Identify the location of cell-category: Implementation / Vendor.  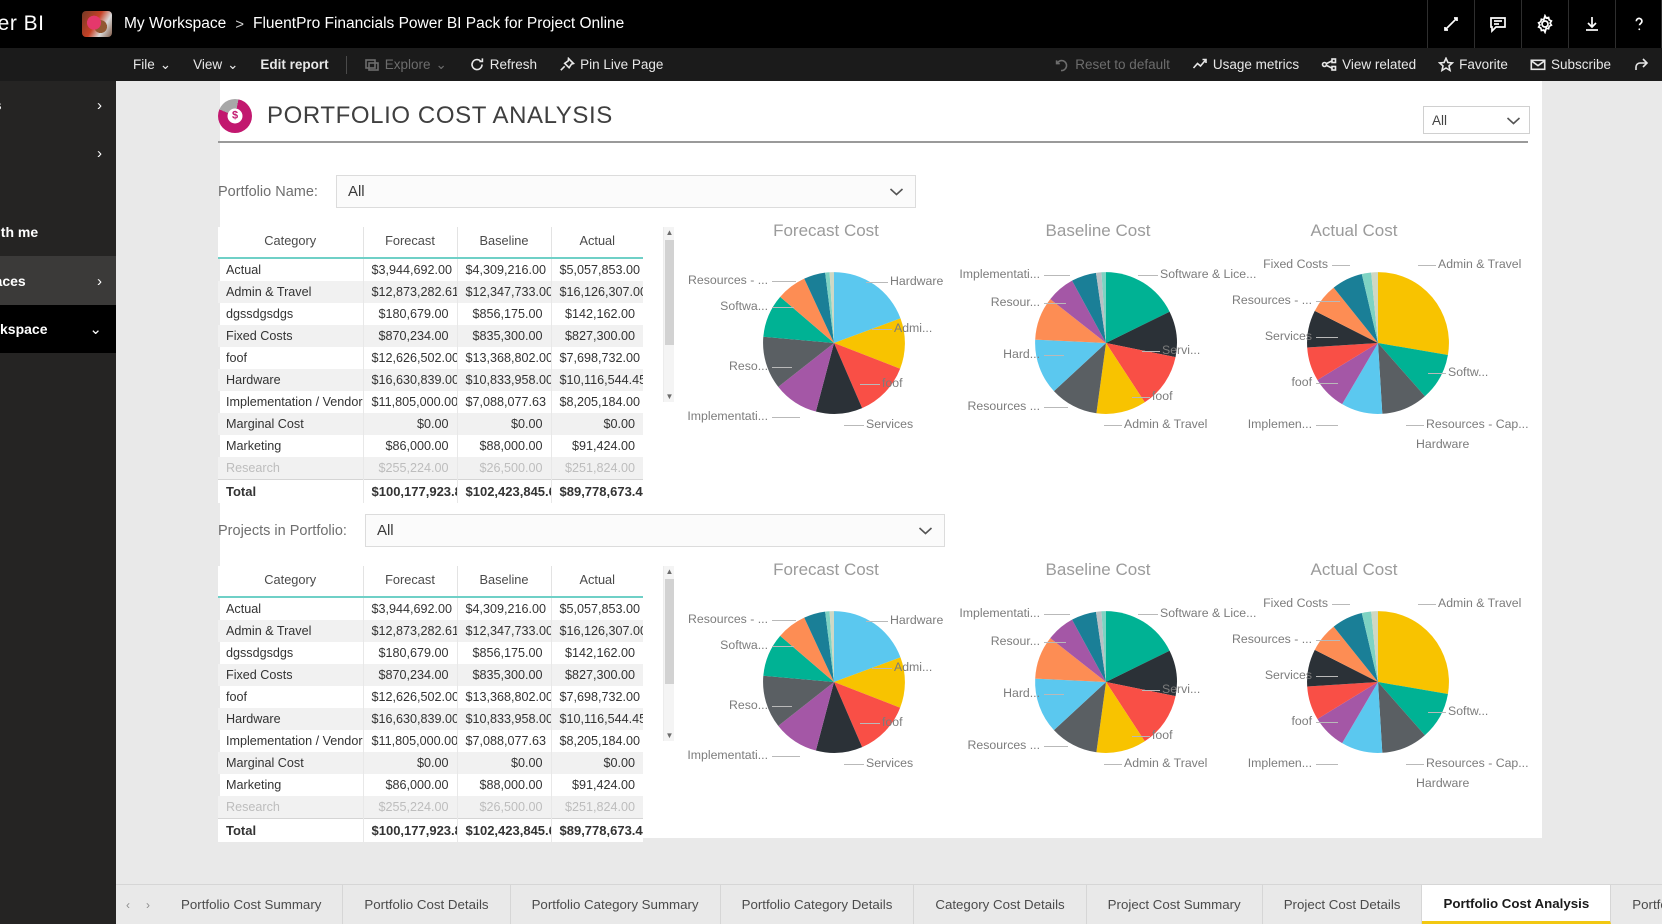
(291, 741).